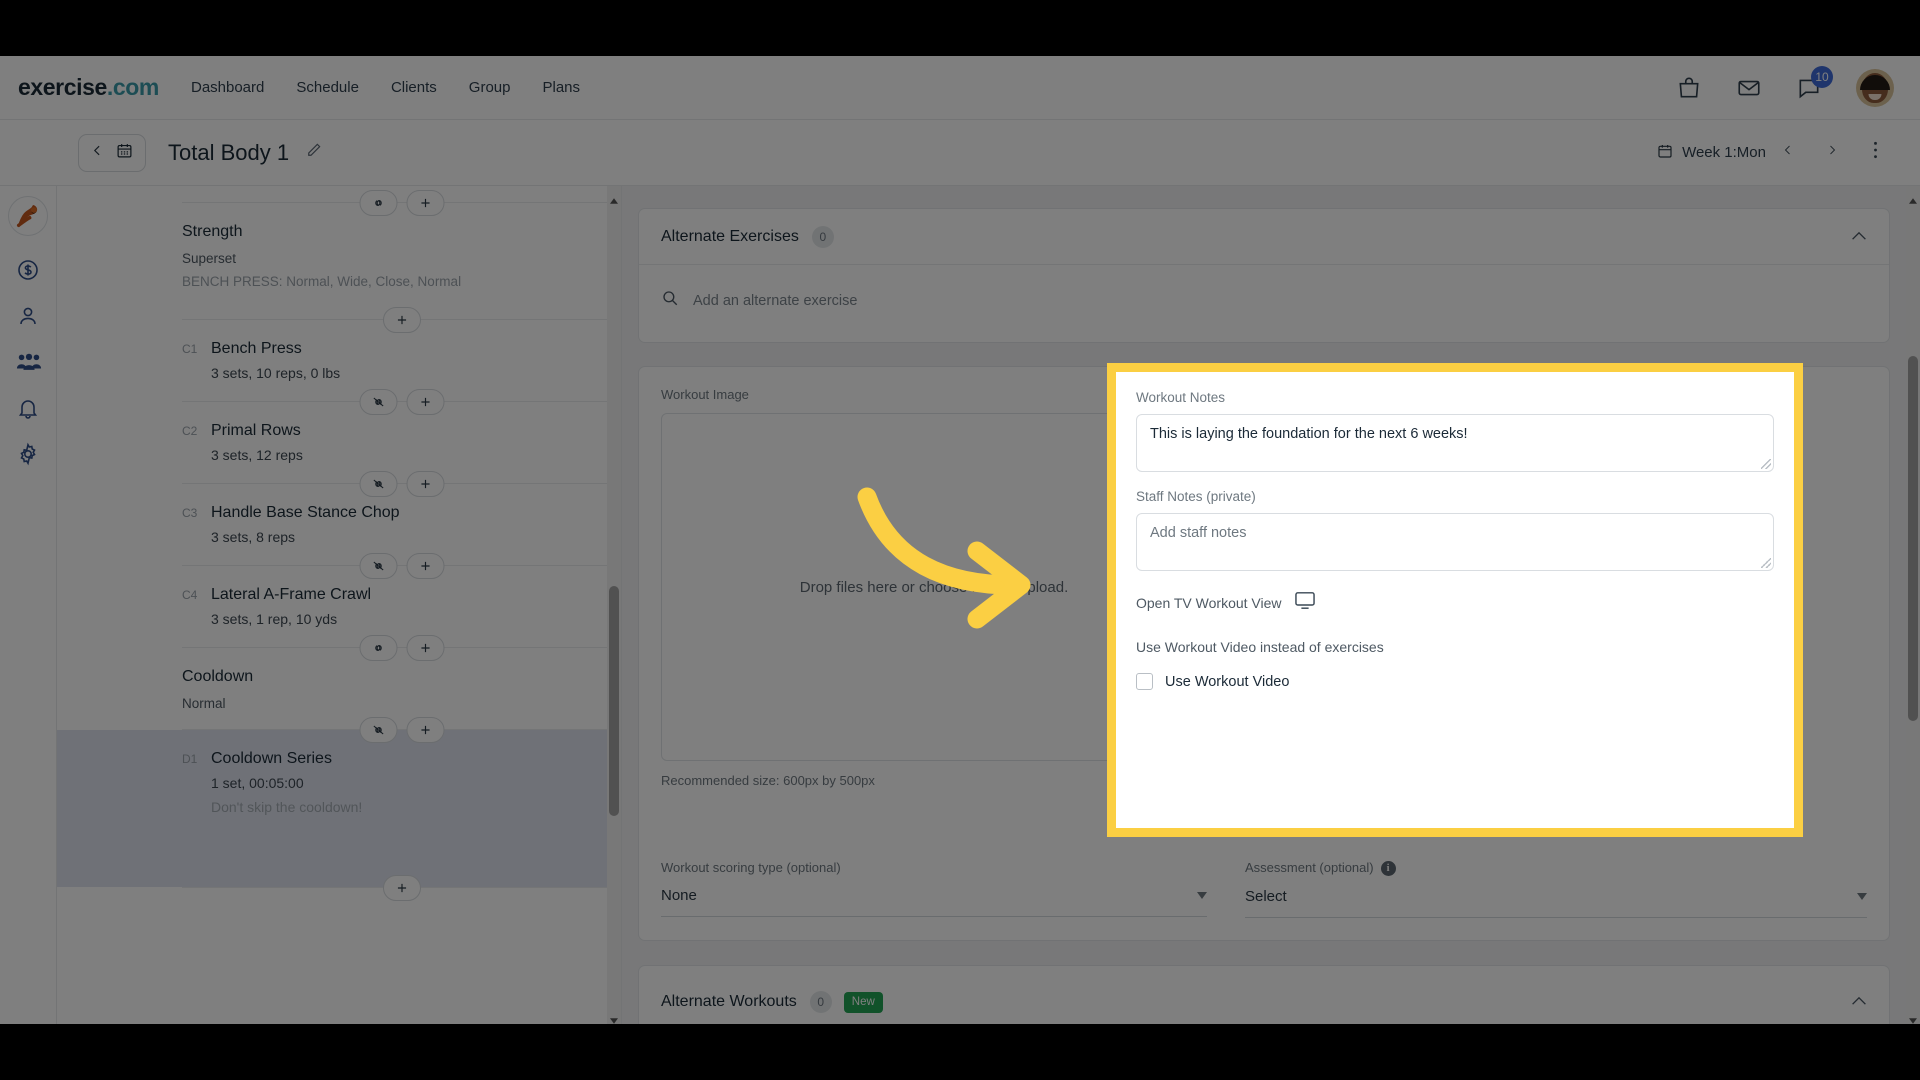 The image size is (1920, 1080). I want to click on next-day-button, so click(1832, 153).